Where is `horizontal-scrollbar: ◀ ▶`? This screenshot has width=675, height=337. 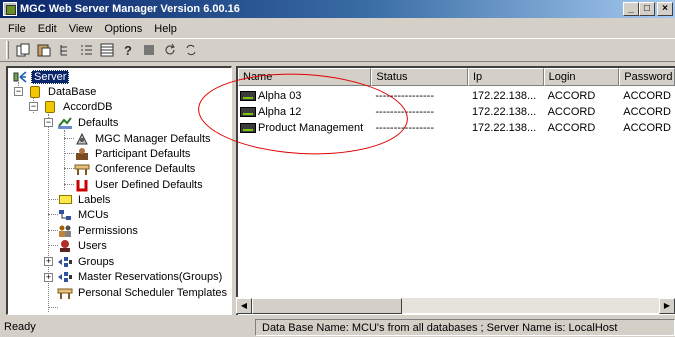 horizontal-scrollbar: ◀ ▶ is located at coordinates (455, 305).